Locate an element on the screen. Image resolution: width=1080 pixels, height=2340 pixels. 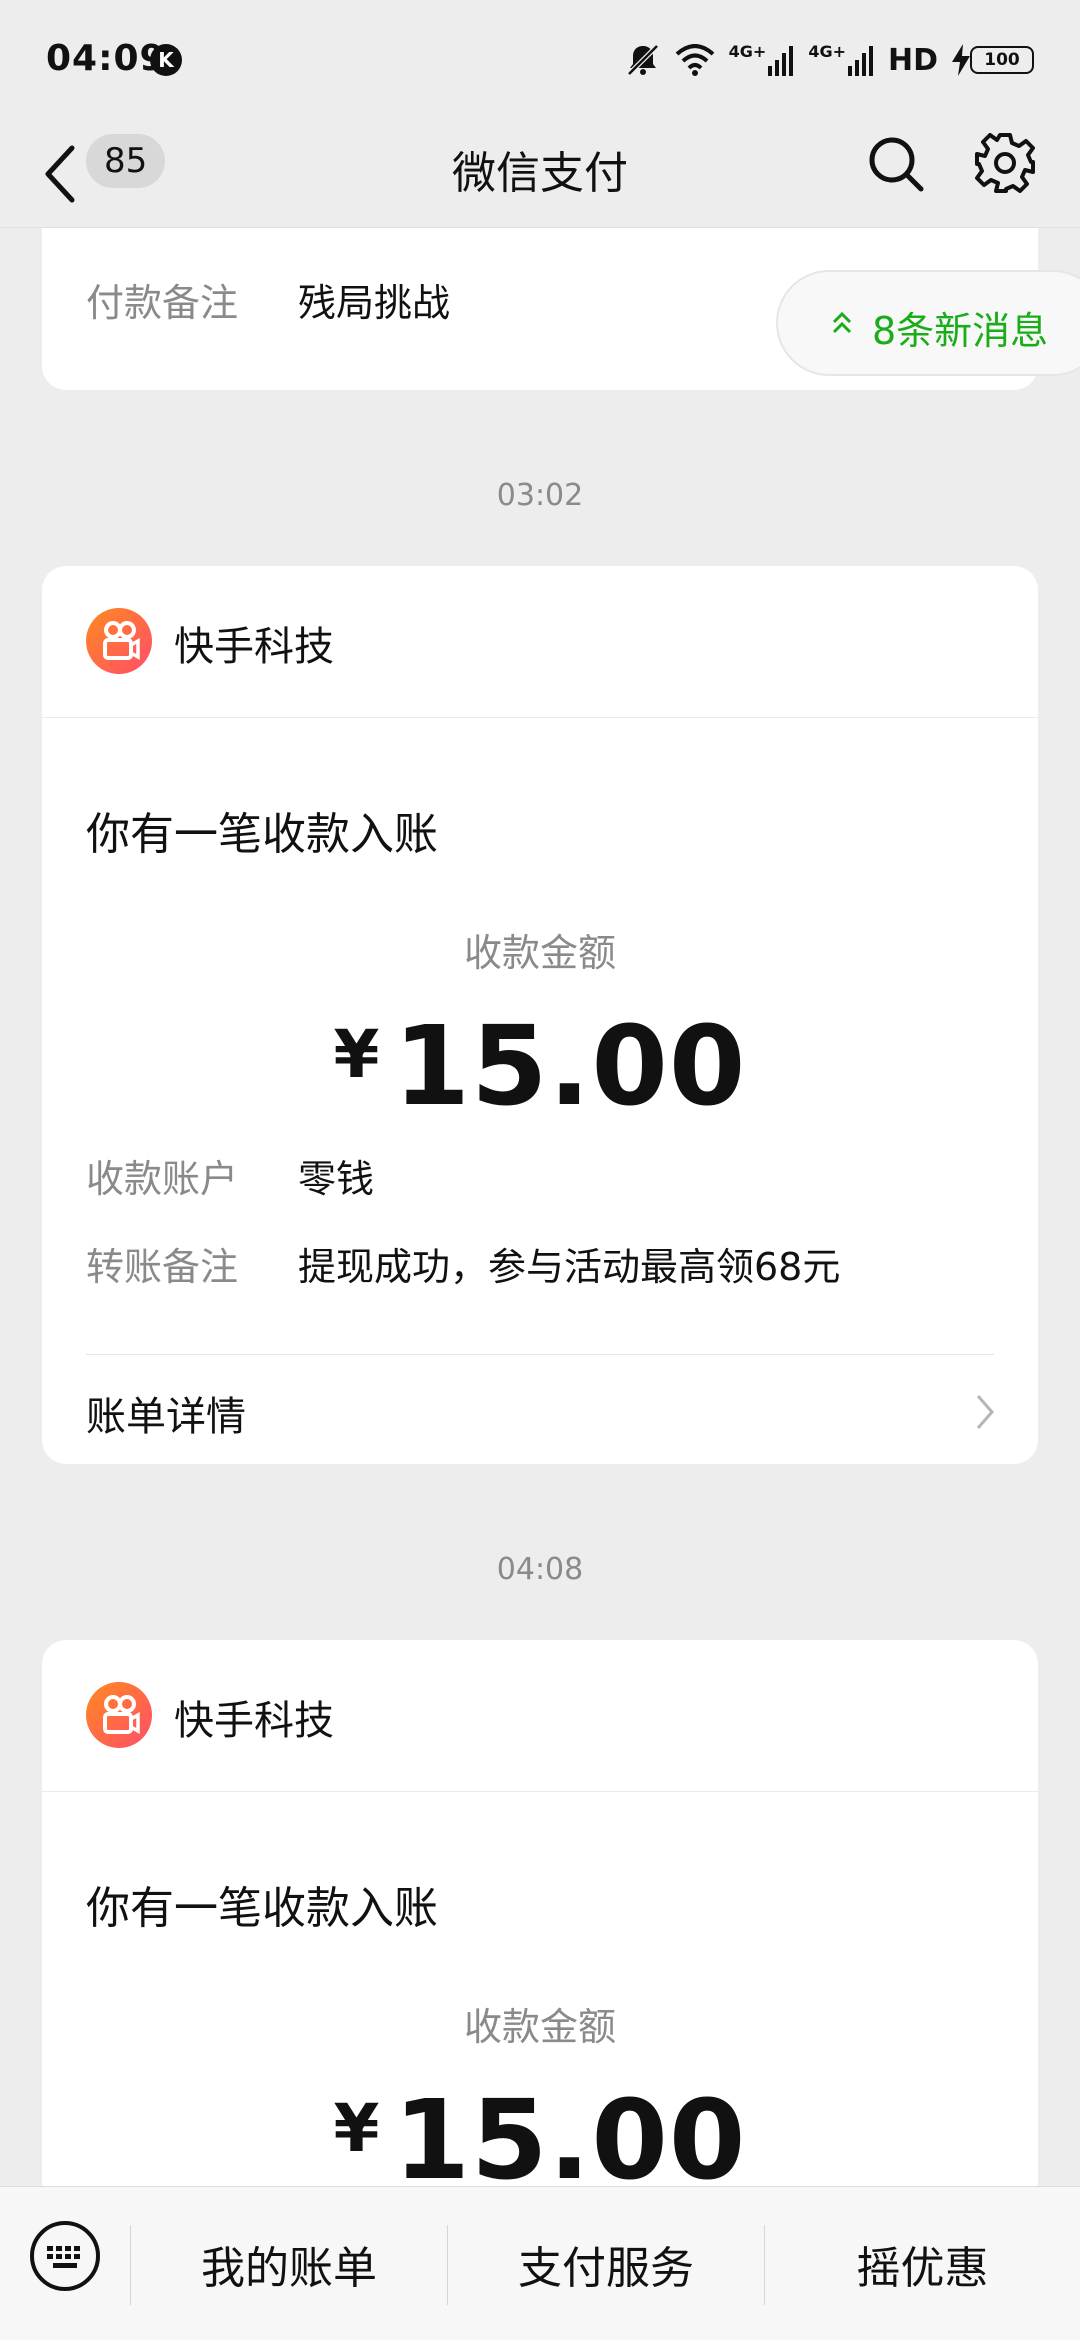
k-badge-icon: K is located at coordinates (166, 60).